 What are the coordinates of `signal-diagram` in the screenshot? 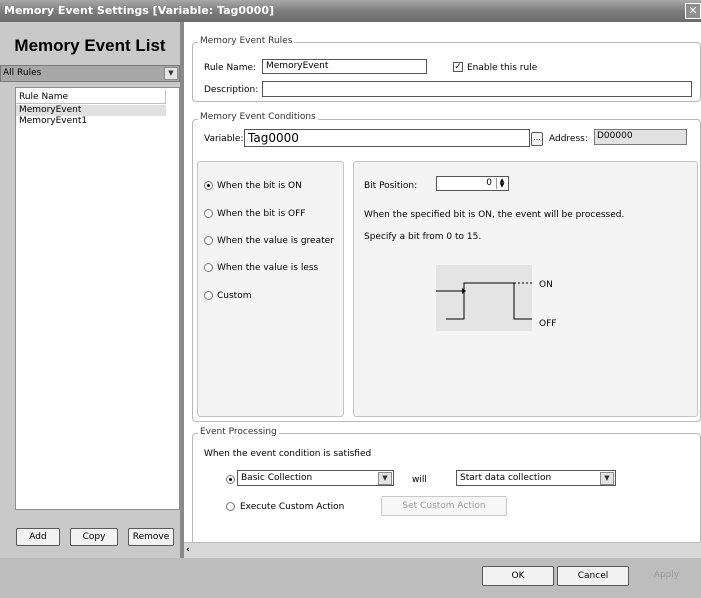 It's located at (484, 298).